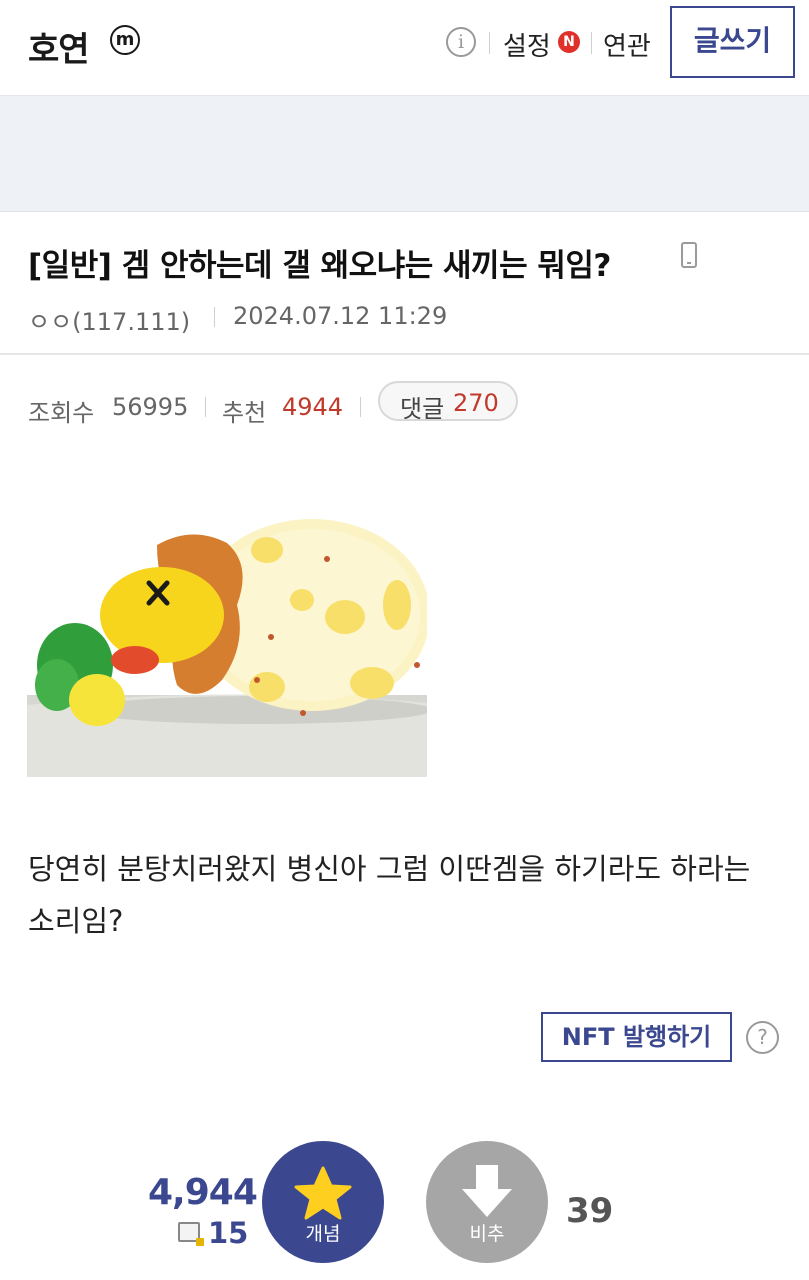 The width and height of the screenshot is (809, 1280). Describe the element at coordinates (422, 409) in the screenshot. I see `comments-label: 댓글` at that location.